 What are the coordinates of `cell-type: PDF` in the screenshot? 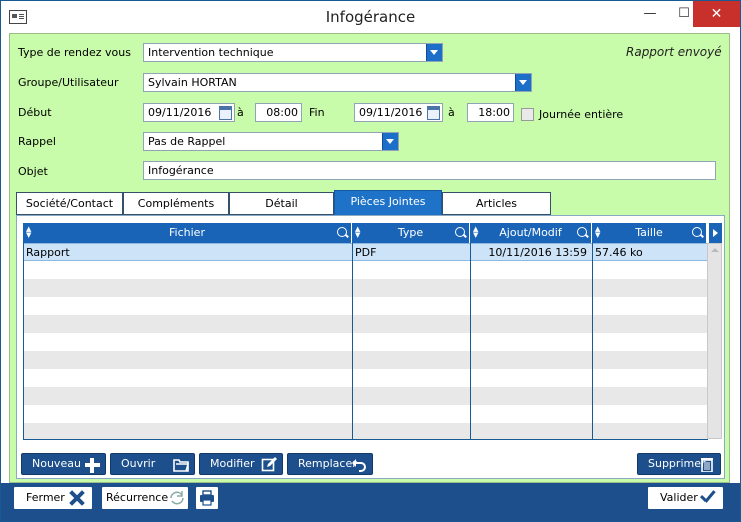 It's located at (366, 252).